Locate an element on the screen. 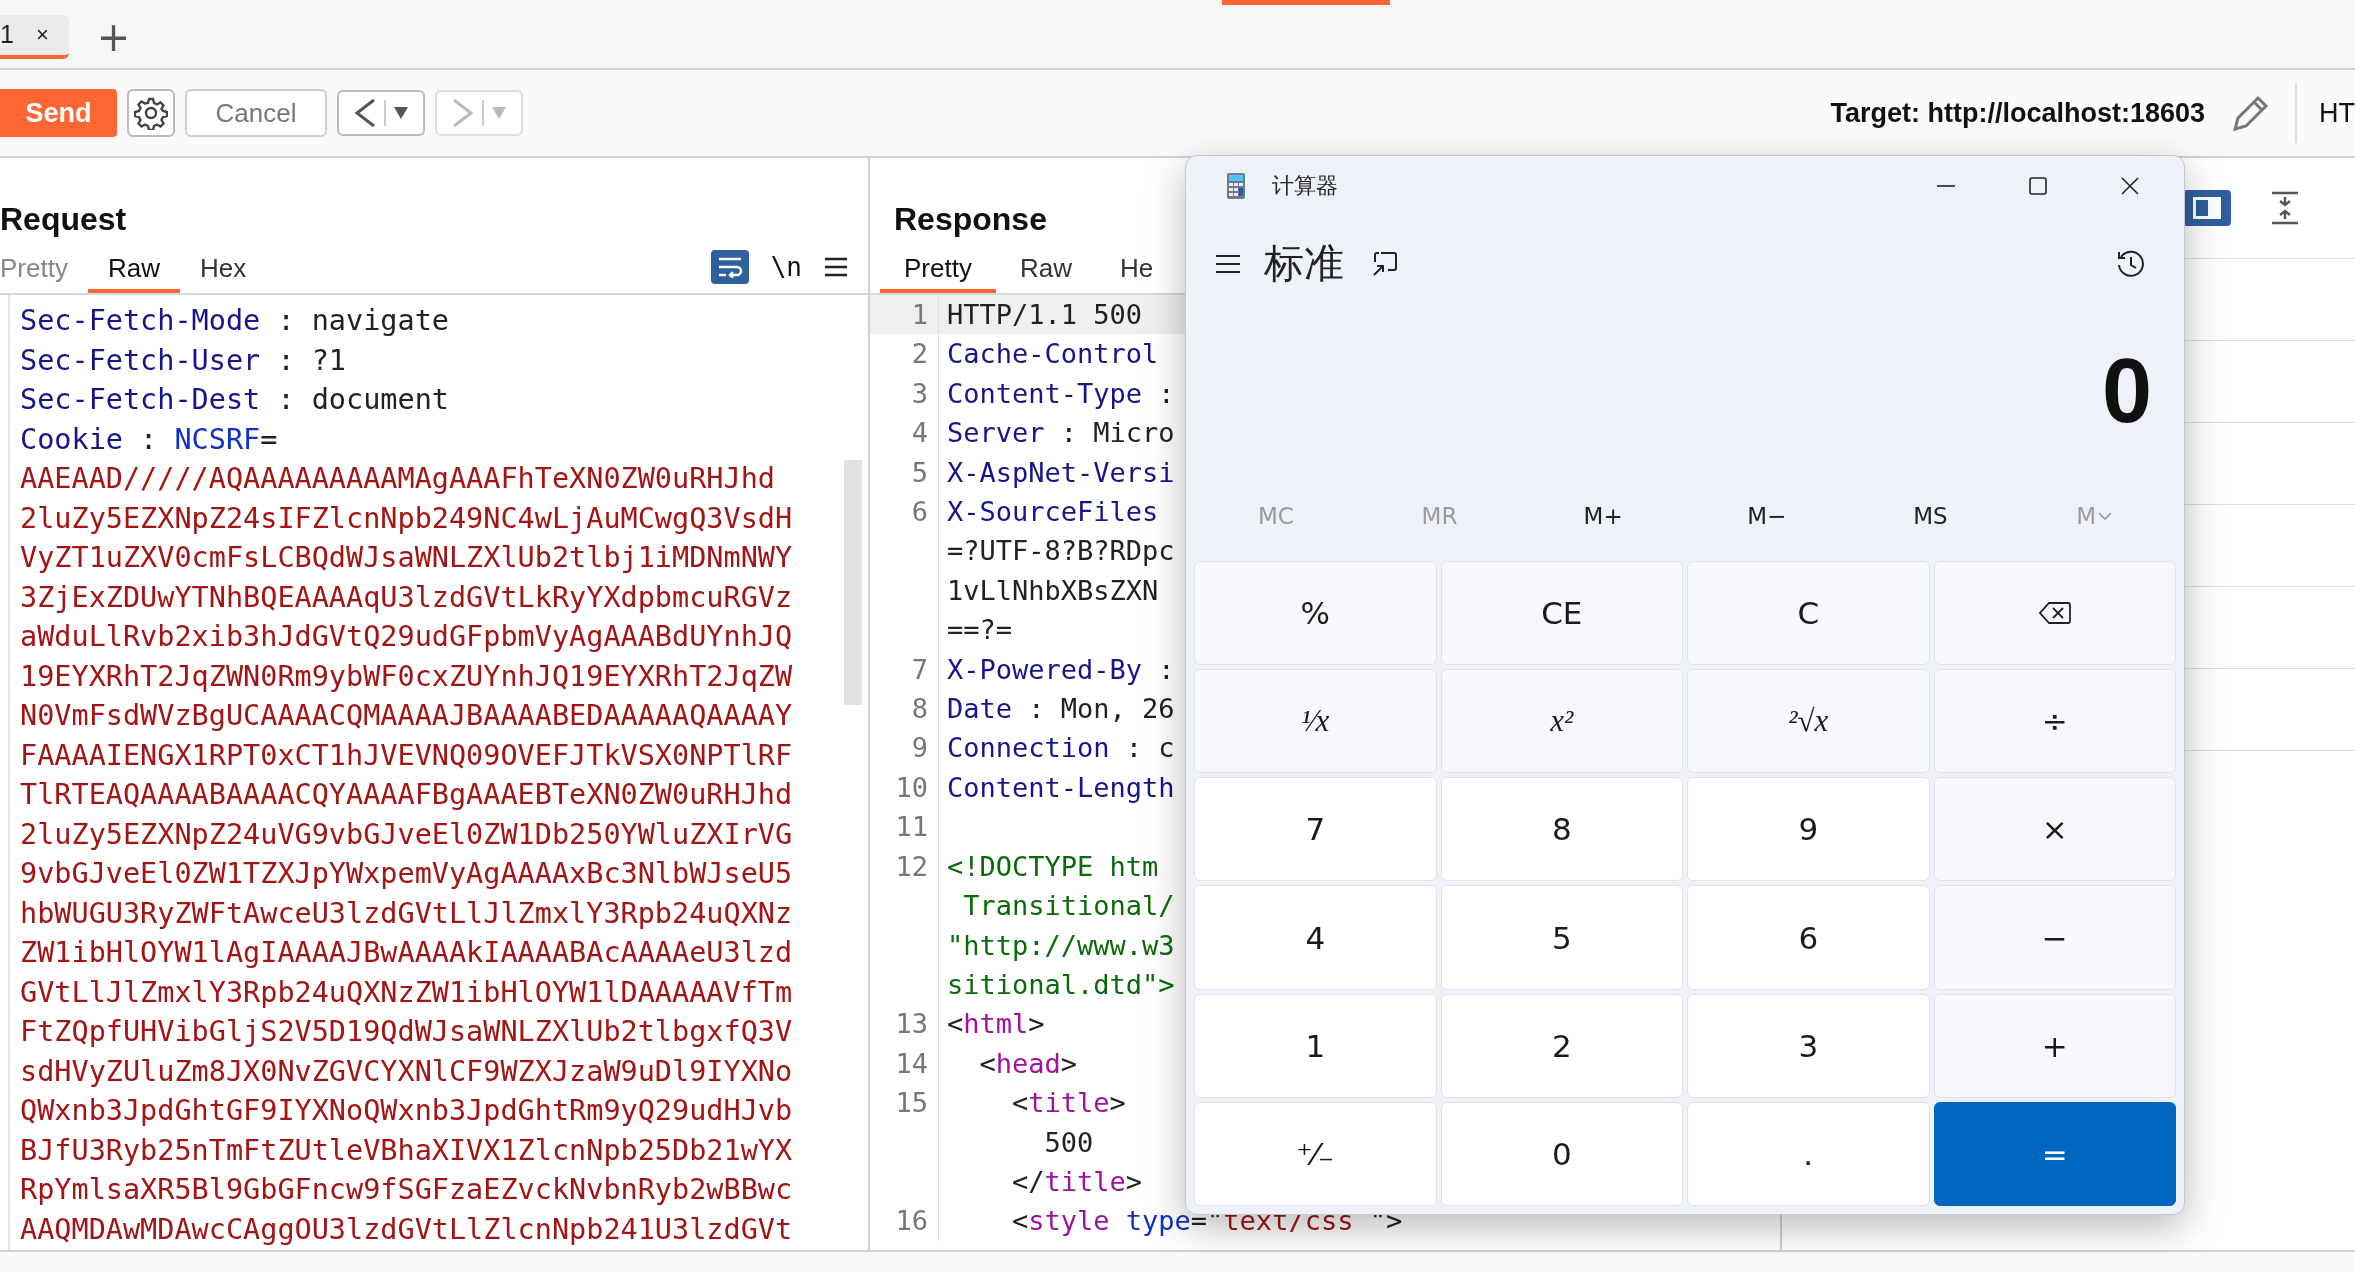 The height and width of the screenshot is (1272, 2355). calculator-key: − is located at coordinates (2054, 937).